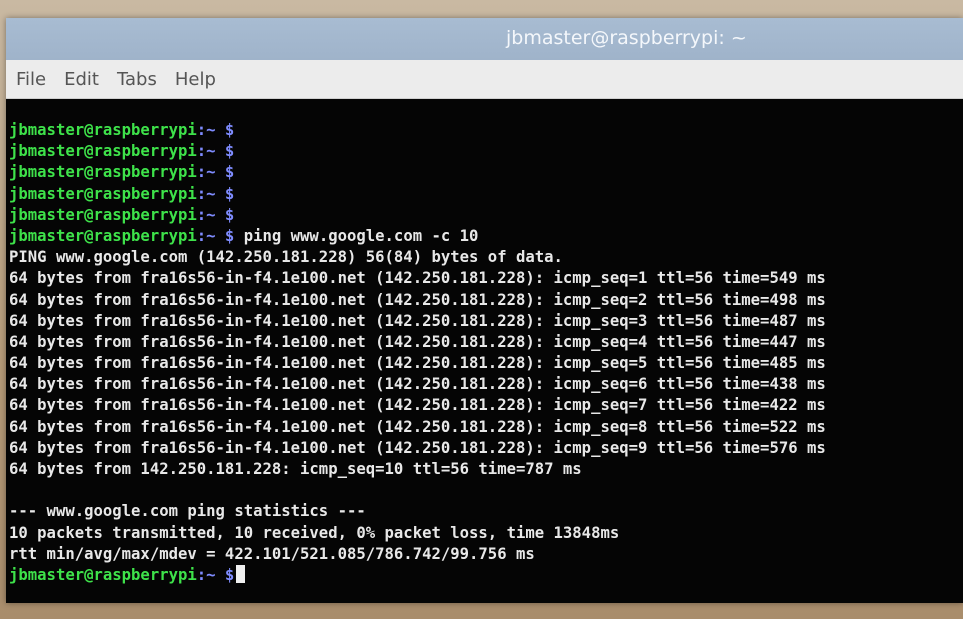 Image resolution: width=963 pixels, height=619 pixels. What do you see at coordinates (241, 573) in the screenshot?
I see `text-cursor` at bounding box center [241, 573].